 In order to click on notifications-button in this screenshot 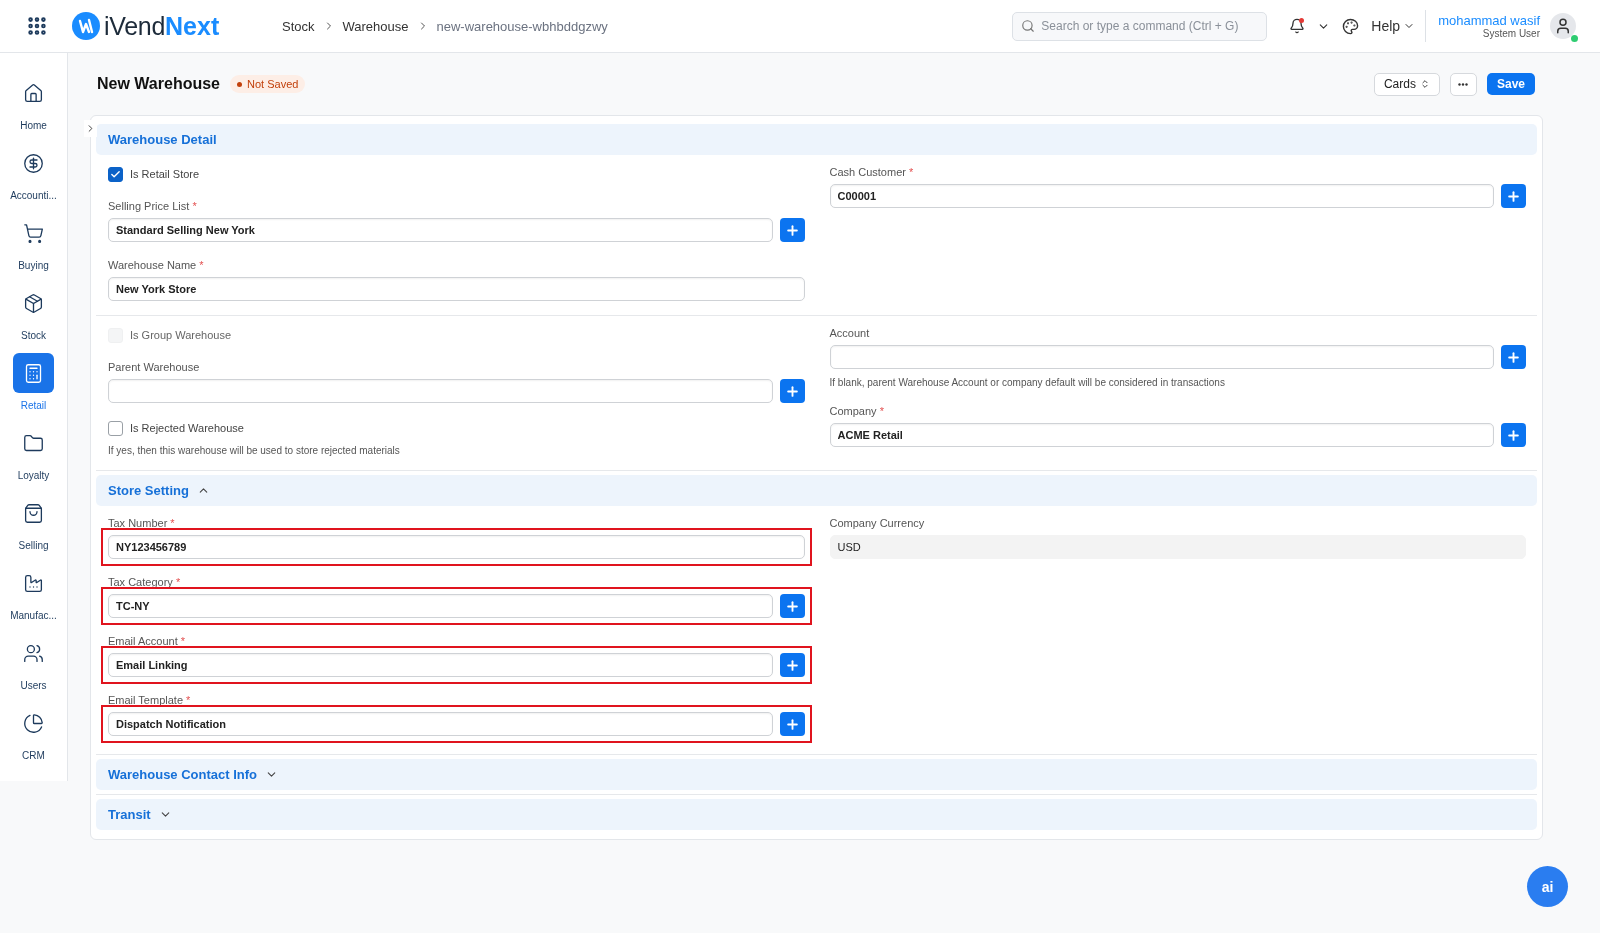, I will do `click(1297, 26)`.